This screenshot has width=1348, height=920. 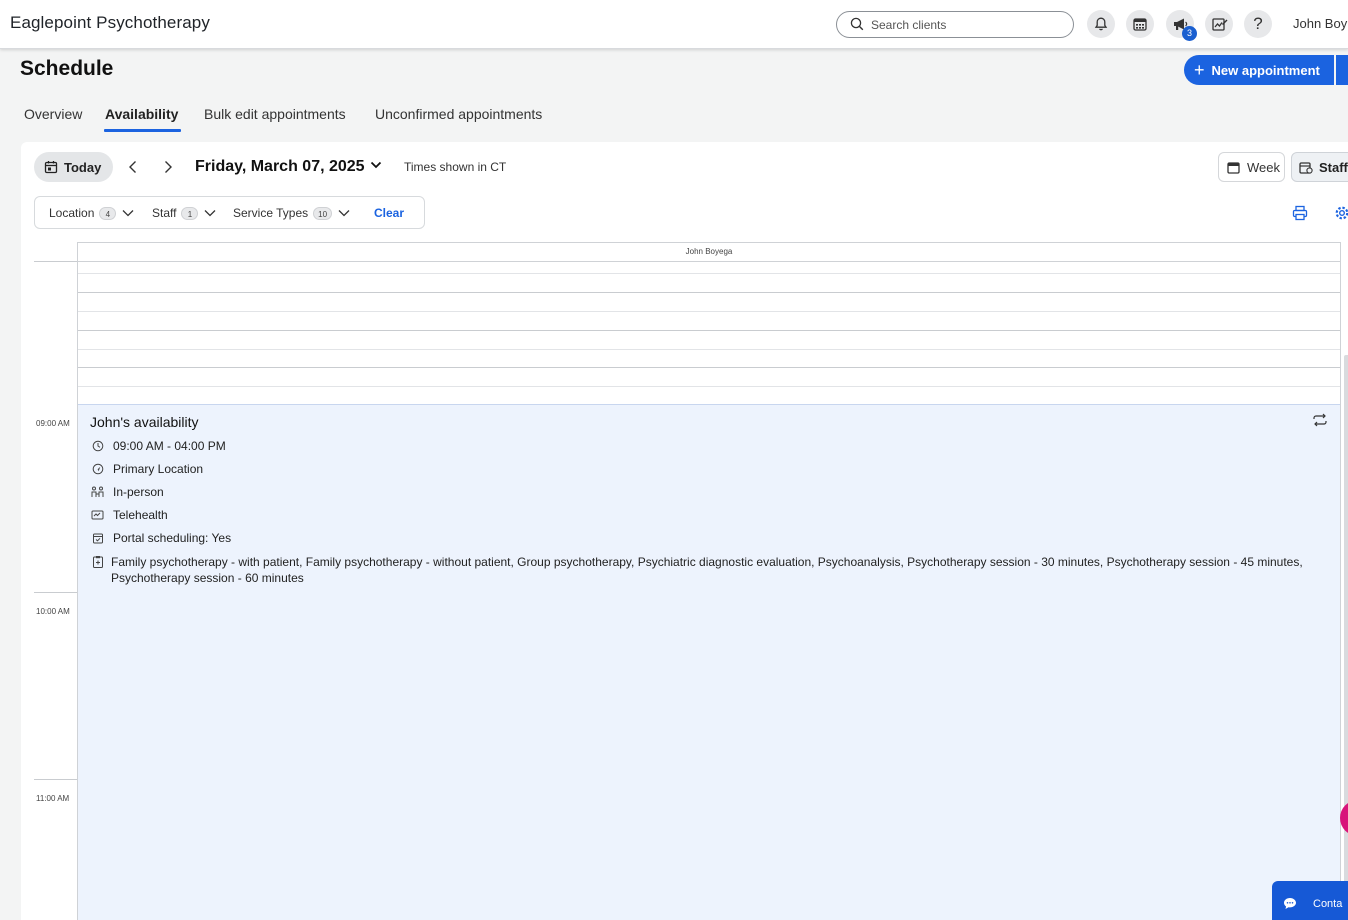 What do you see at coordinates (1320, 23) in the screenshot?
I see `user-menu: John Boy` at bounding box center [1320, 23].